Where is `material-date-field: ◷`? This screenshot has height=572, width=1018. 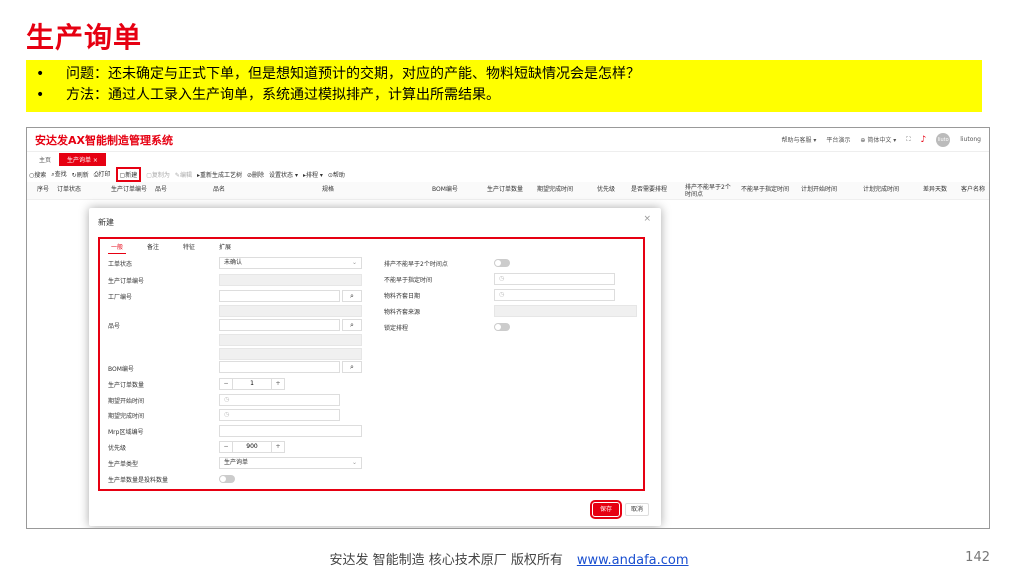
material-date-field: ◷ is located at coordinates (554, 295).